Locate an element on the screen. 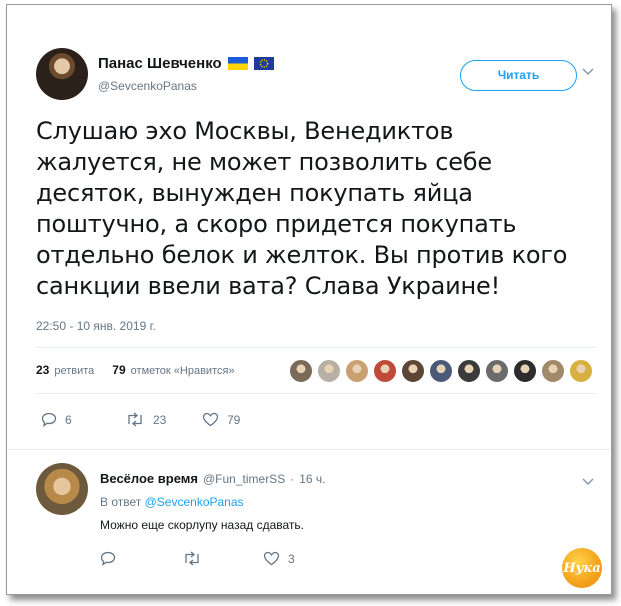 This screenshot has height=606, width=621. reply-action: 6 is located at coordinates (56, 419).